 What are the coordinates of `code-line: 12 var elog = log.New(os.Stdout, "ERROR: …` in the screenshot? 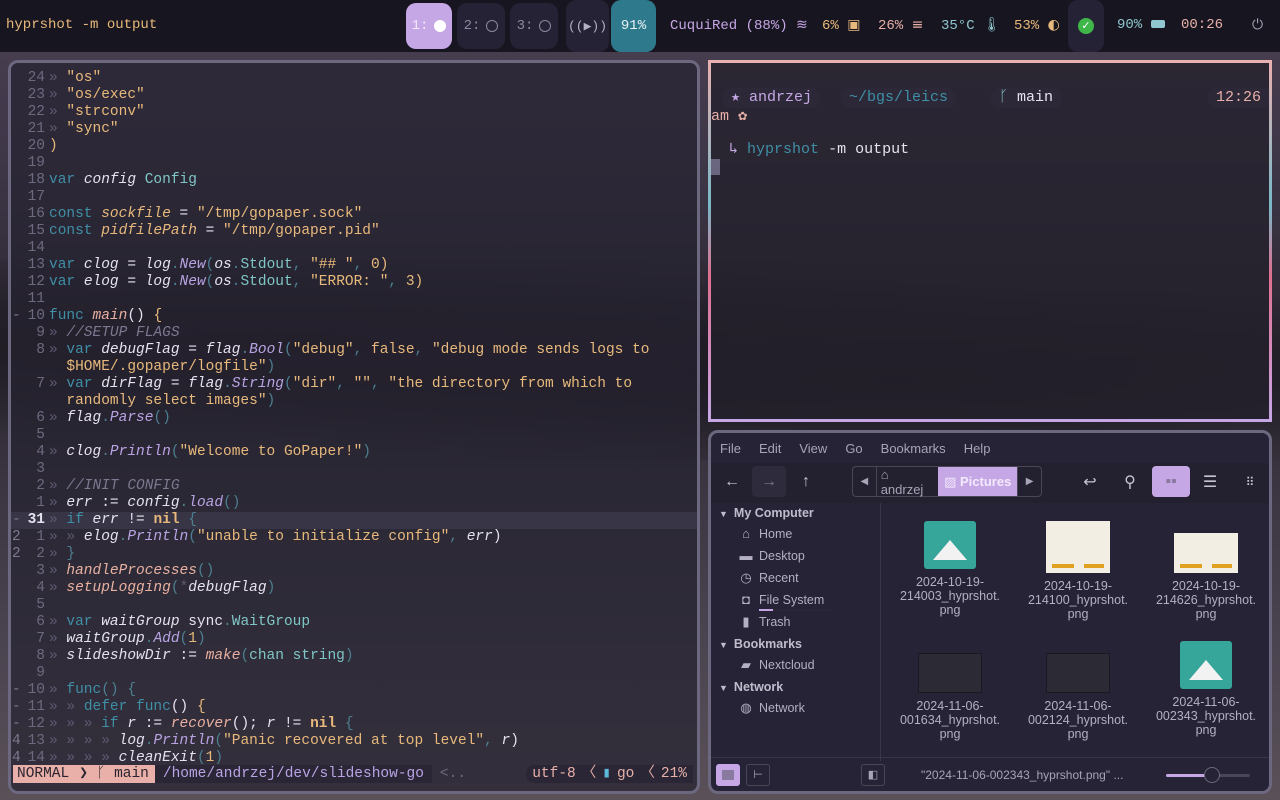 It's located at (354, 282).